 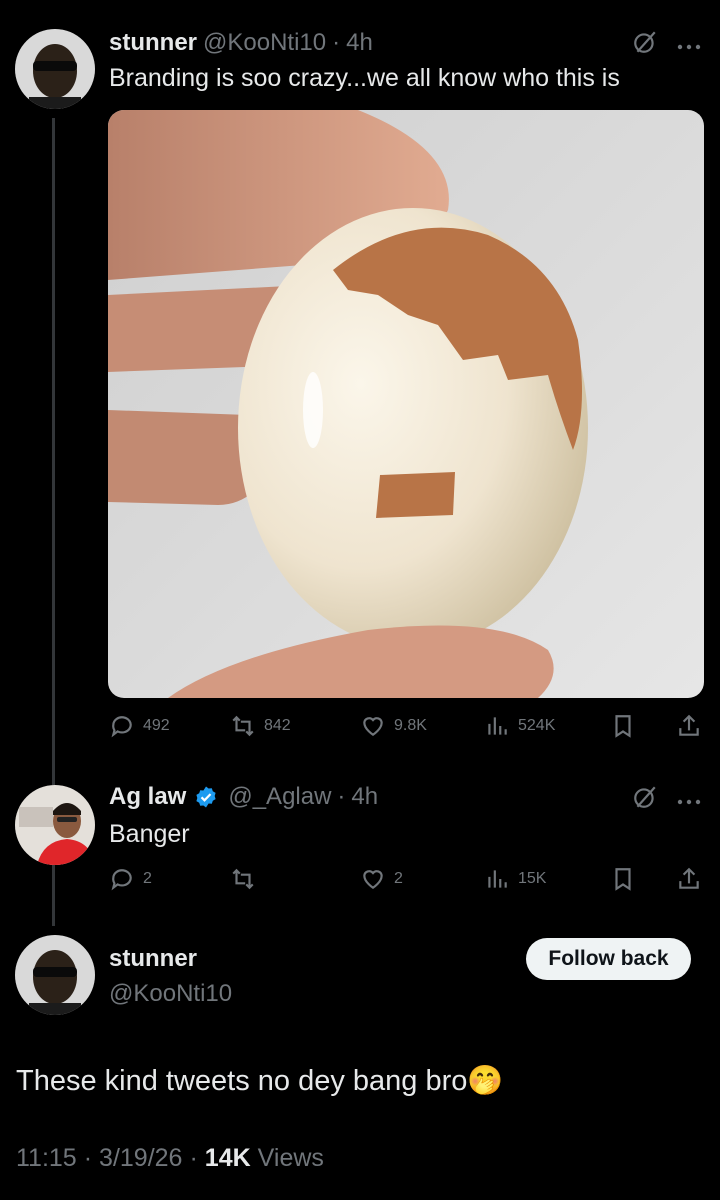 I want to click on like-count: 9.8K, so click(x=410, y=725).